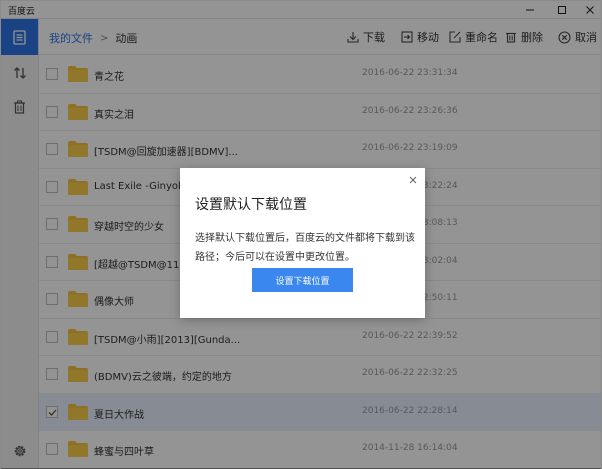 The height and width of the screenshot is (469, 602). I want to click on close-icon, so click(413, 180).